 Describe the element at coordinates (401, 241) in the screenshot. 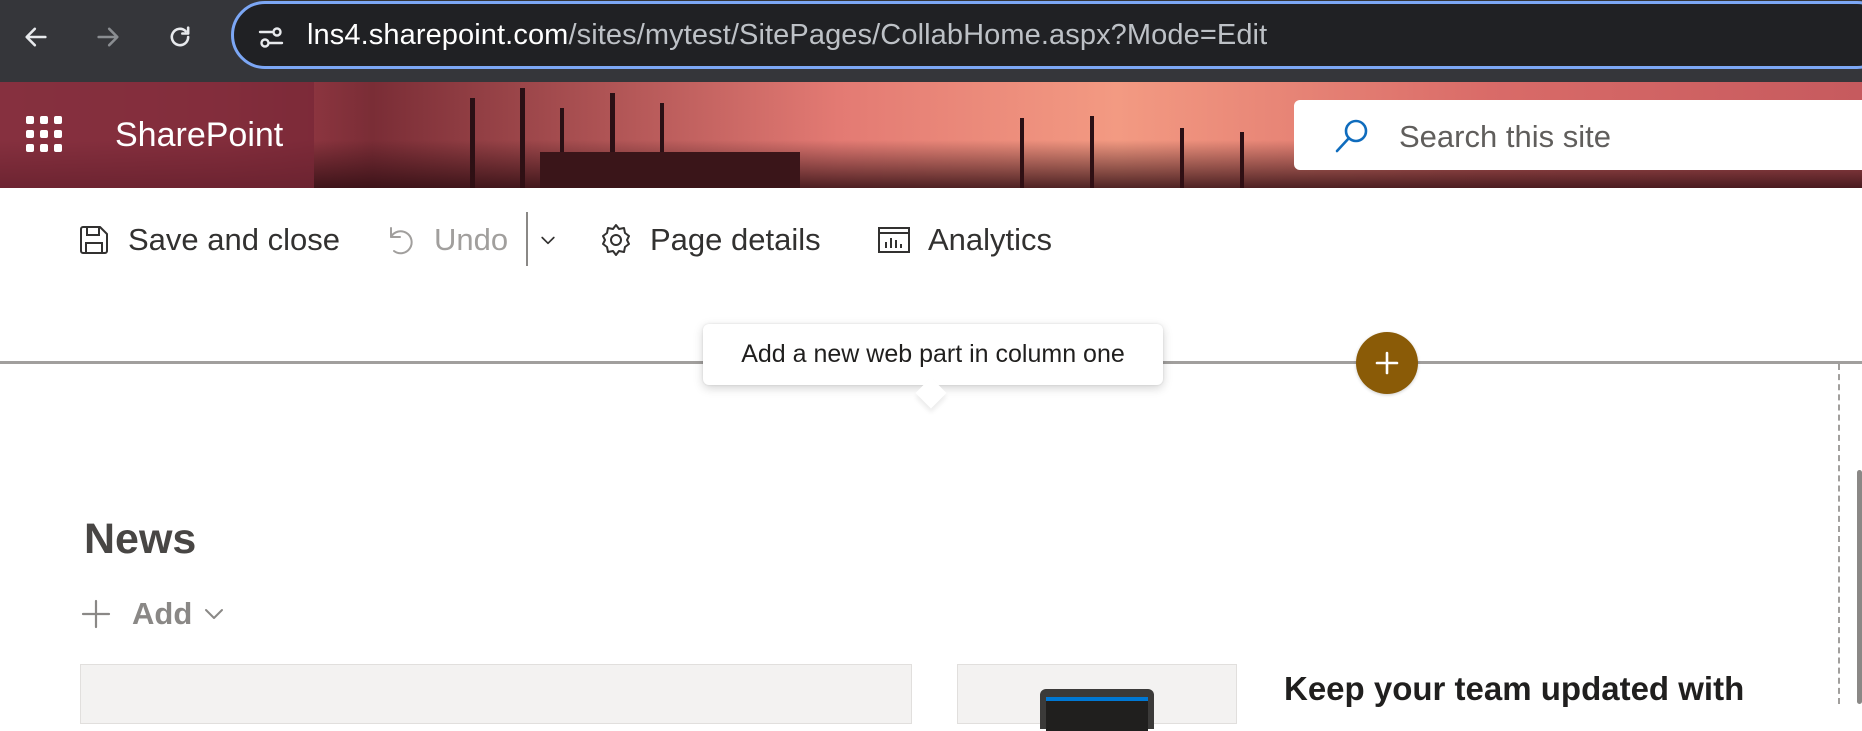

I see `undo-icon` at that location.